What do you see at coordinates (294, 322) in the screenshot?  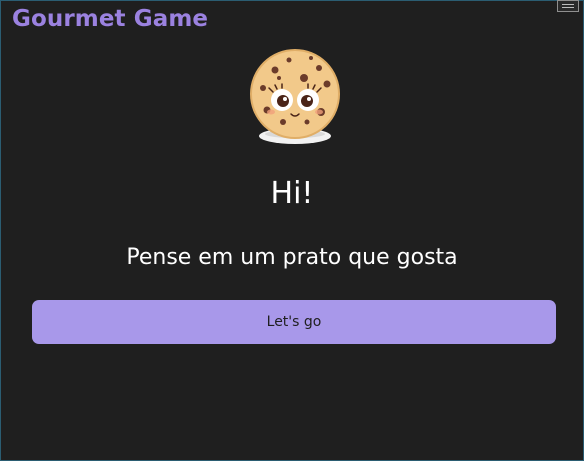 I see `lets-go-button: Let's go` at bounding box center [294, 322].